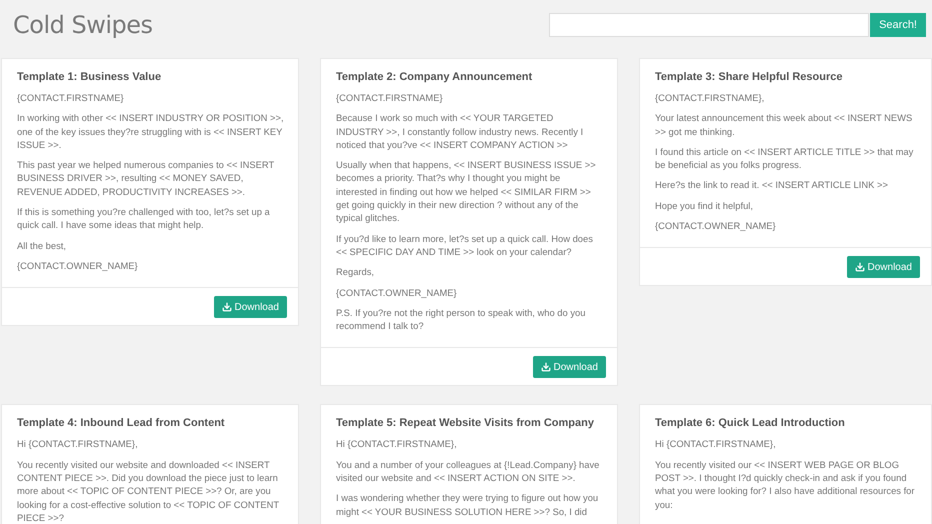  What do you see at coordinates (144, 218) in the screenshot?
I see `template-text: If this is something you?re challenged with too, let?s set up a quick call. I have some ideas that might help.` at bounding box center [144, 218].